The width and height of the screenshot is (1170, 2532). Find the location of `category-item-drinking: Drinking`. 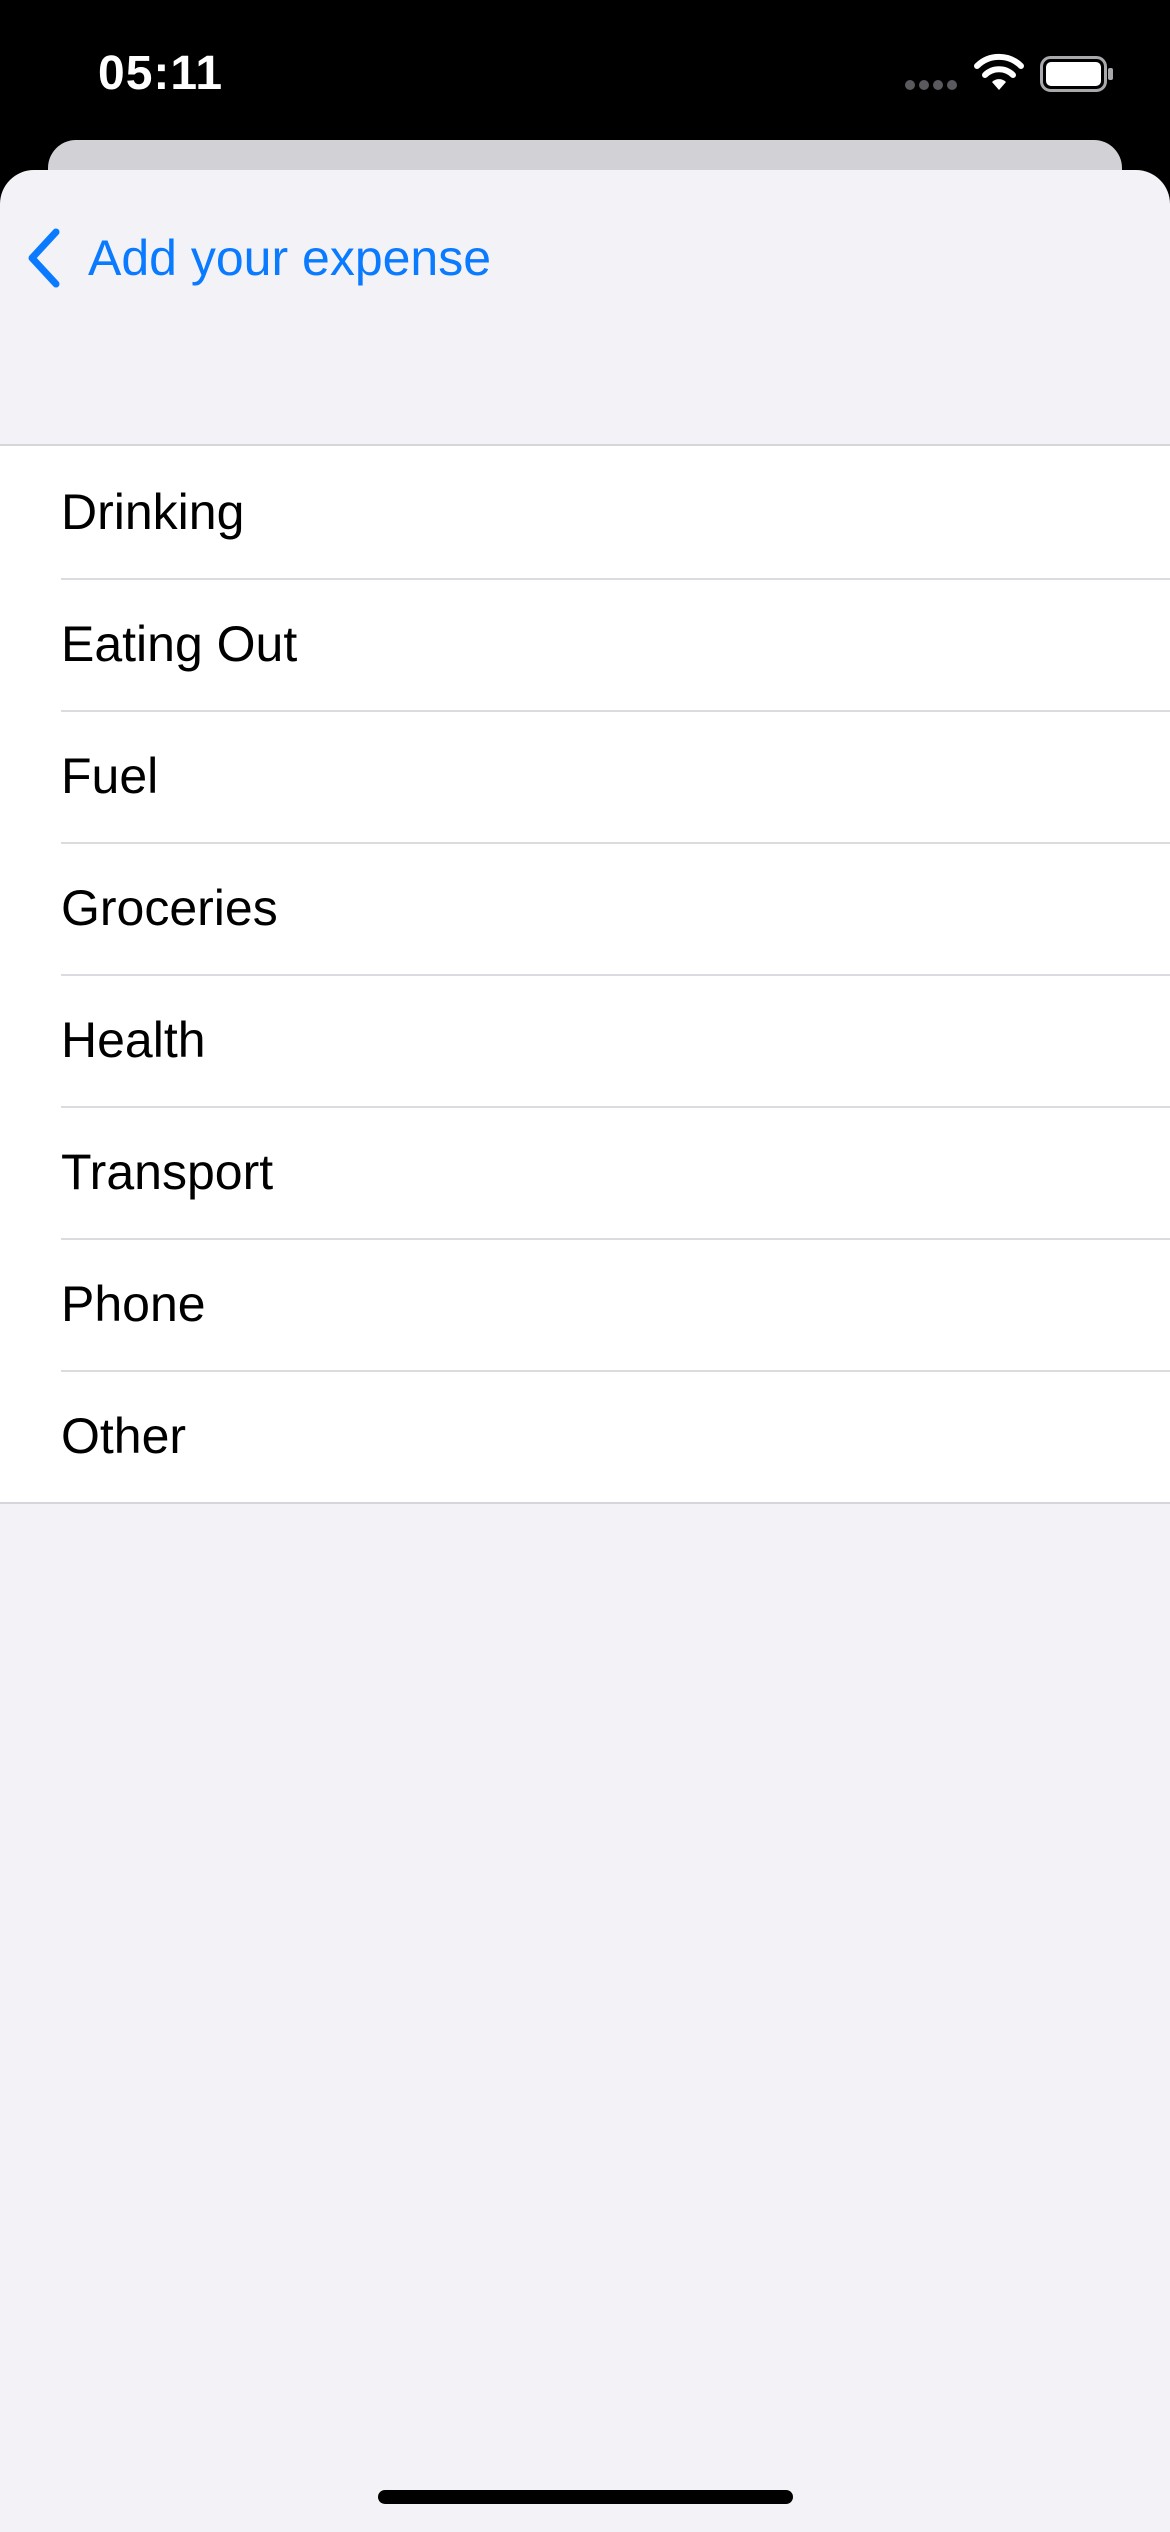

category-item-drinking: Drinking is located at coordinates (585, 512).